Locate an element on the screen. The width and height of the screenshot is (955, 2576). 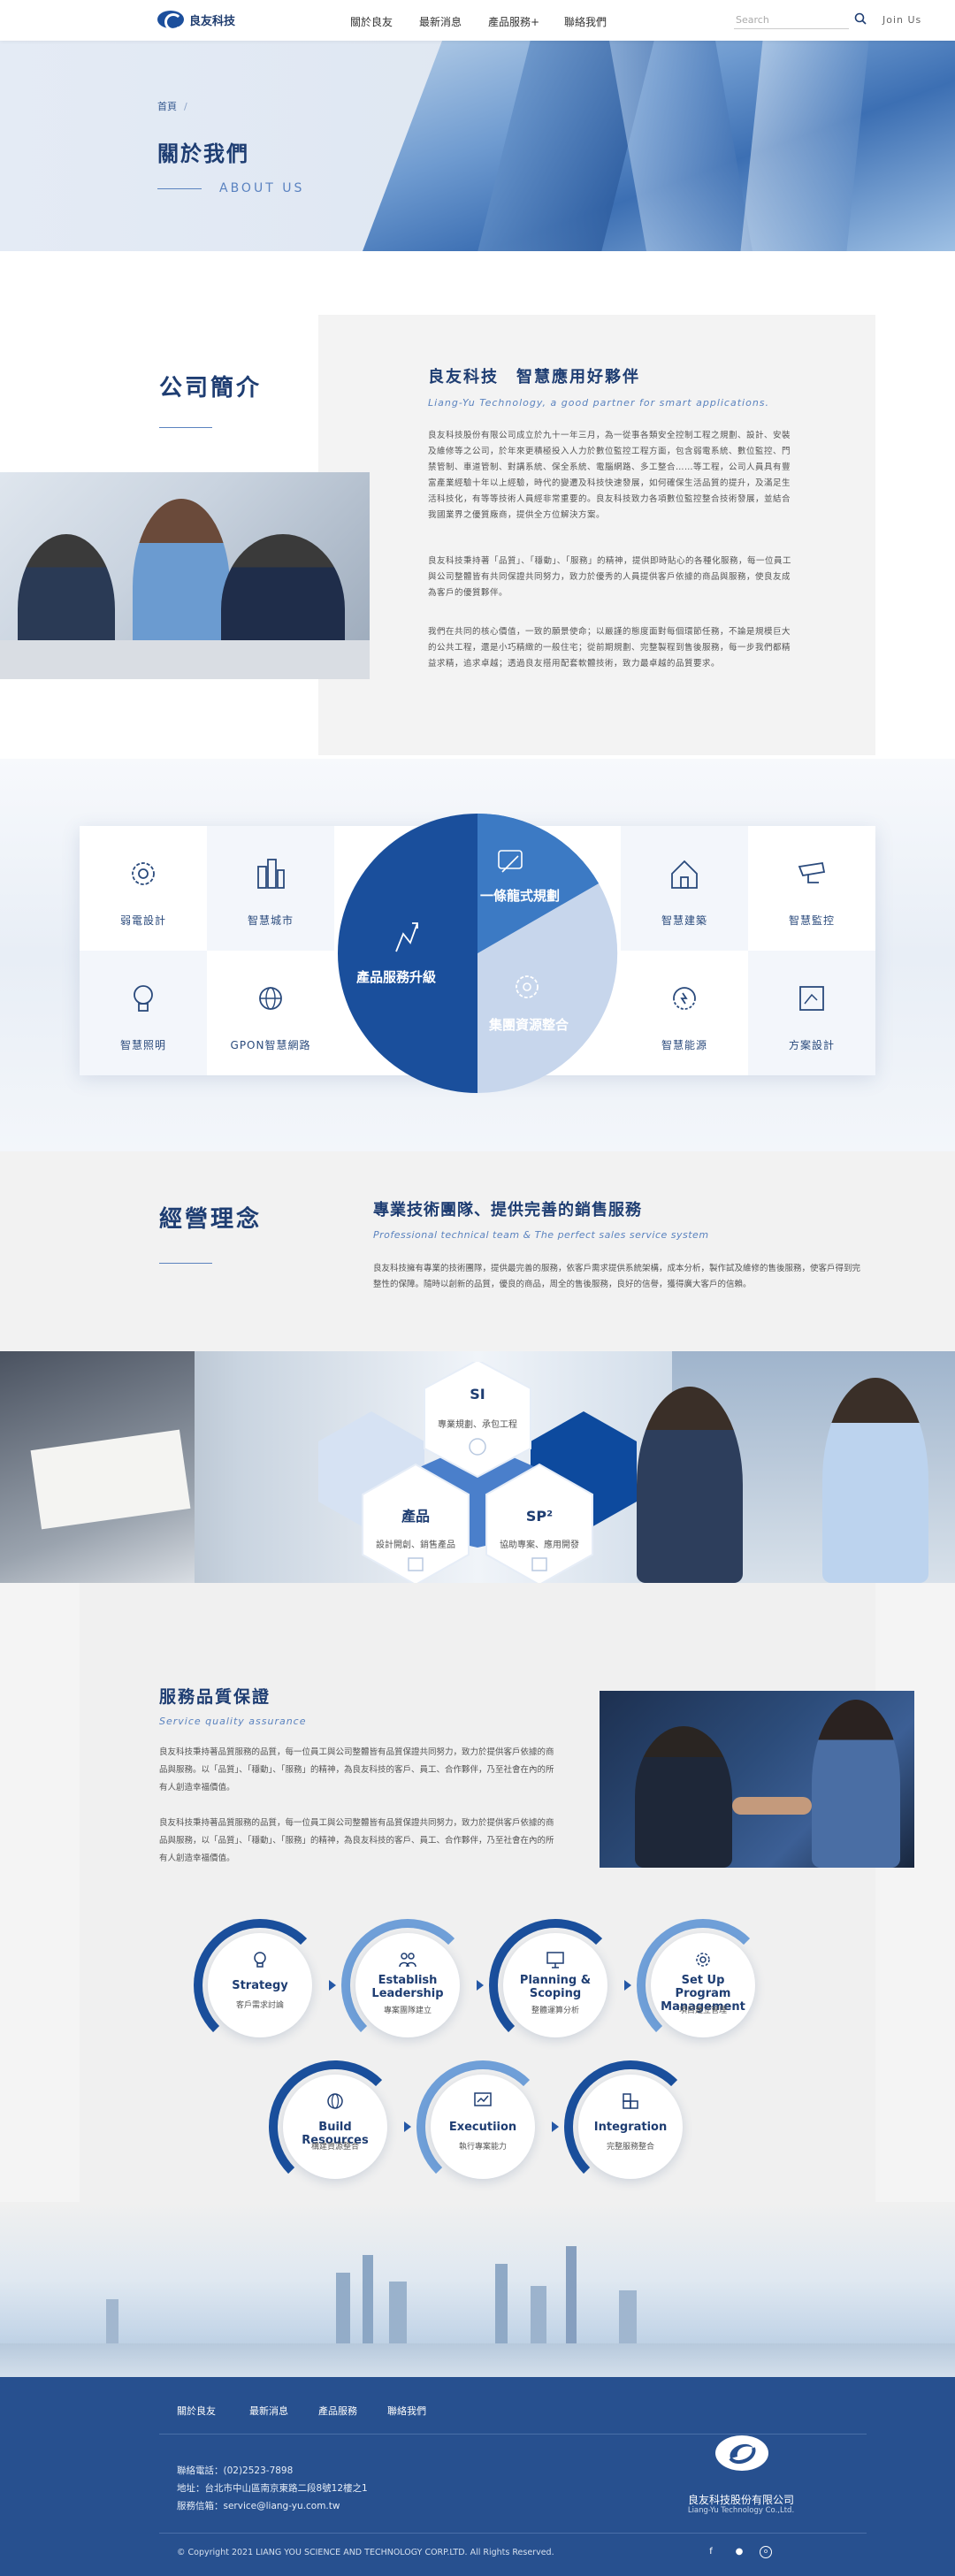
step-program-management: Set Up Program Management 項目建立管理 is located at coordinates (703, 1986).